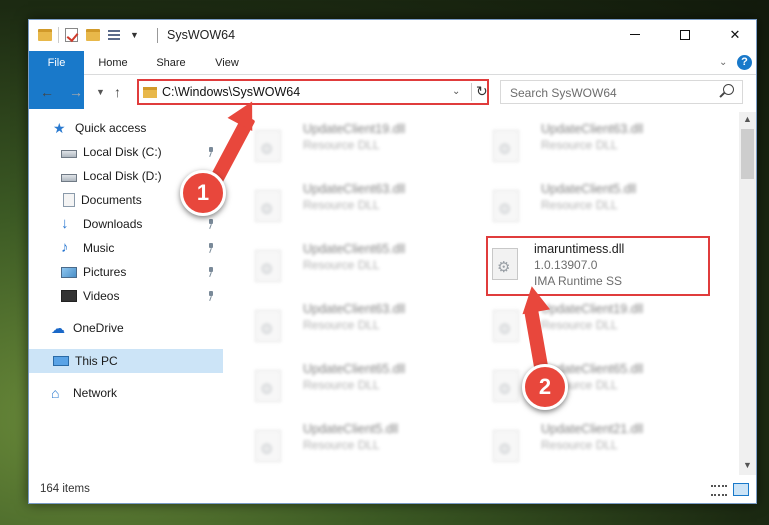 The height and width of the screenshot is (525, 769). Describe the element at coordinates (111, 128) in the screenshot. I see `sidebar-item-label: Quick access` at that location.